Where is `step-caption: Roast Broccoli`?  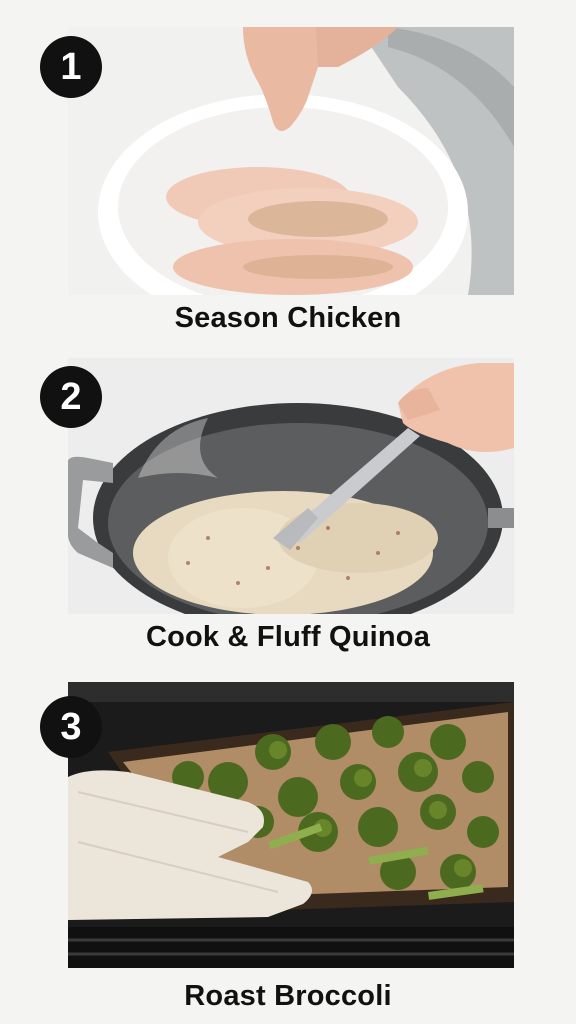 step-caption: Roast Broccoli is located at coordinates (288, 996).